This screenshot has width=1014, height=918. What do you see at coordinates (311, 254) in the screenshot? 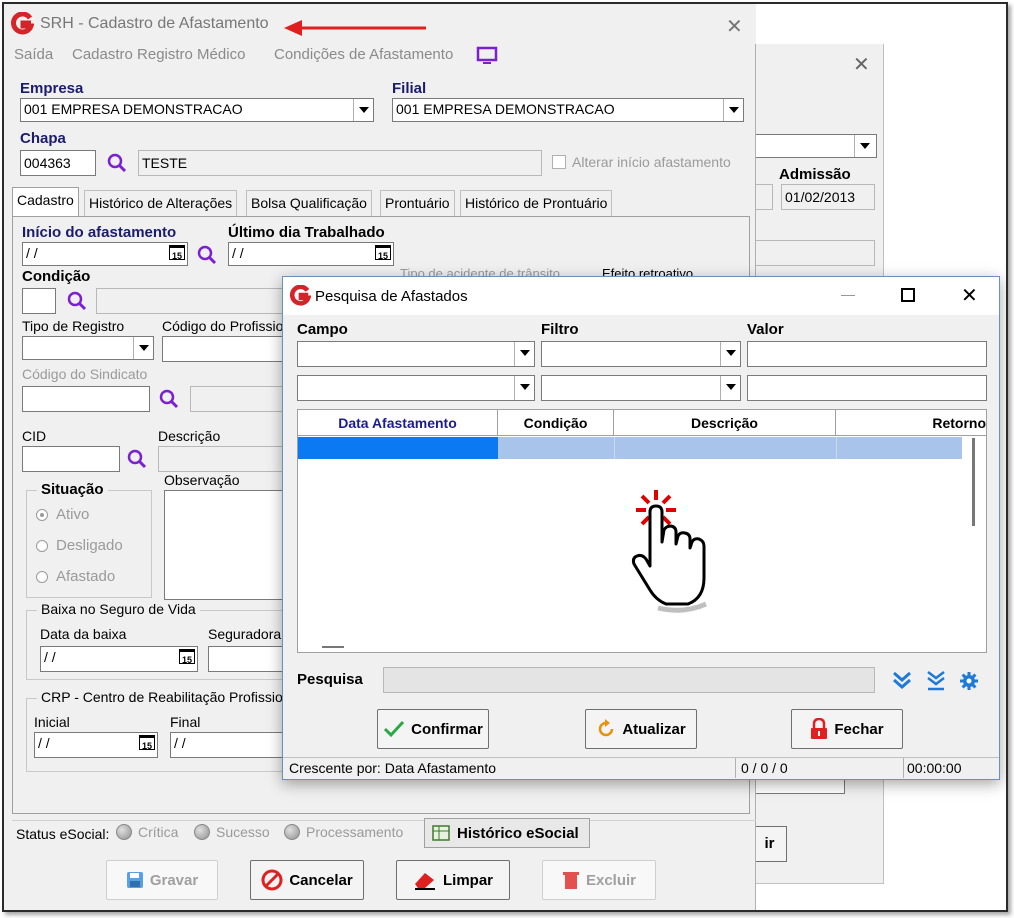
I see `ultimo-dia-input: / / 15` at bounding box center [311, 254].